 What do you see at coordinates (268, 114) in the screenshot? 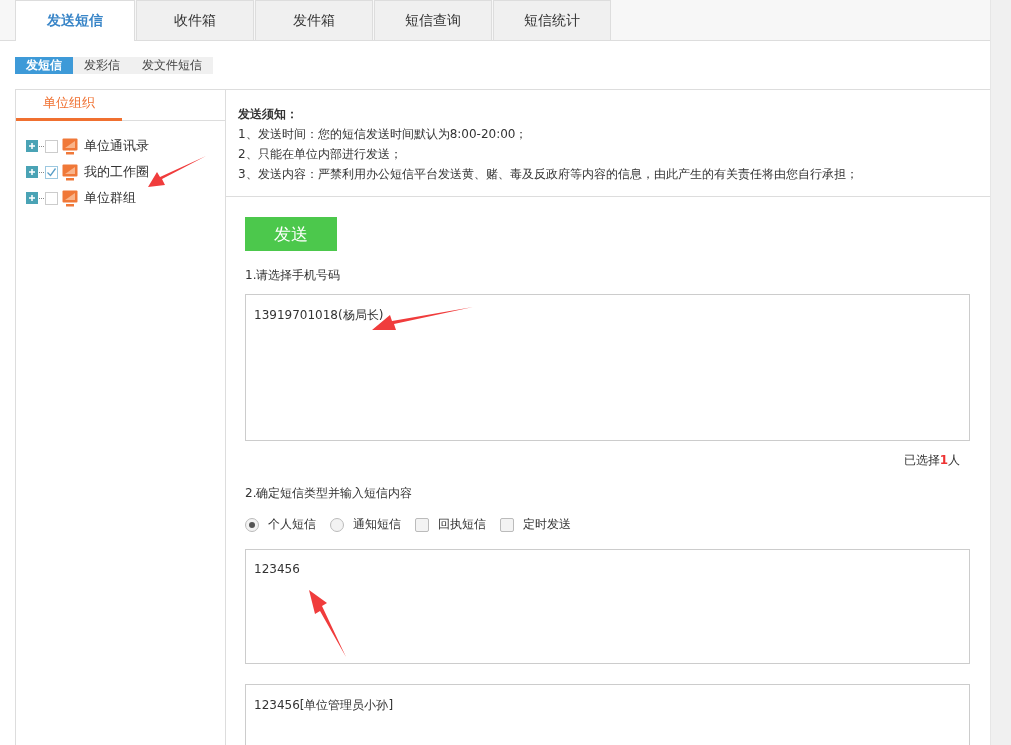
I see `notice-title: 发送须知：` at bounding box center [268, 114].